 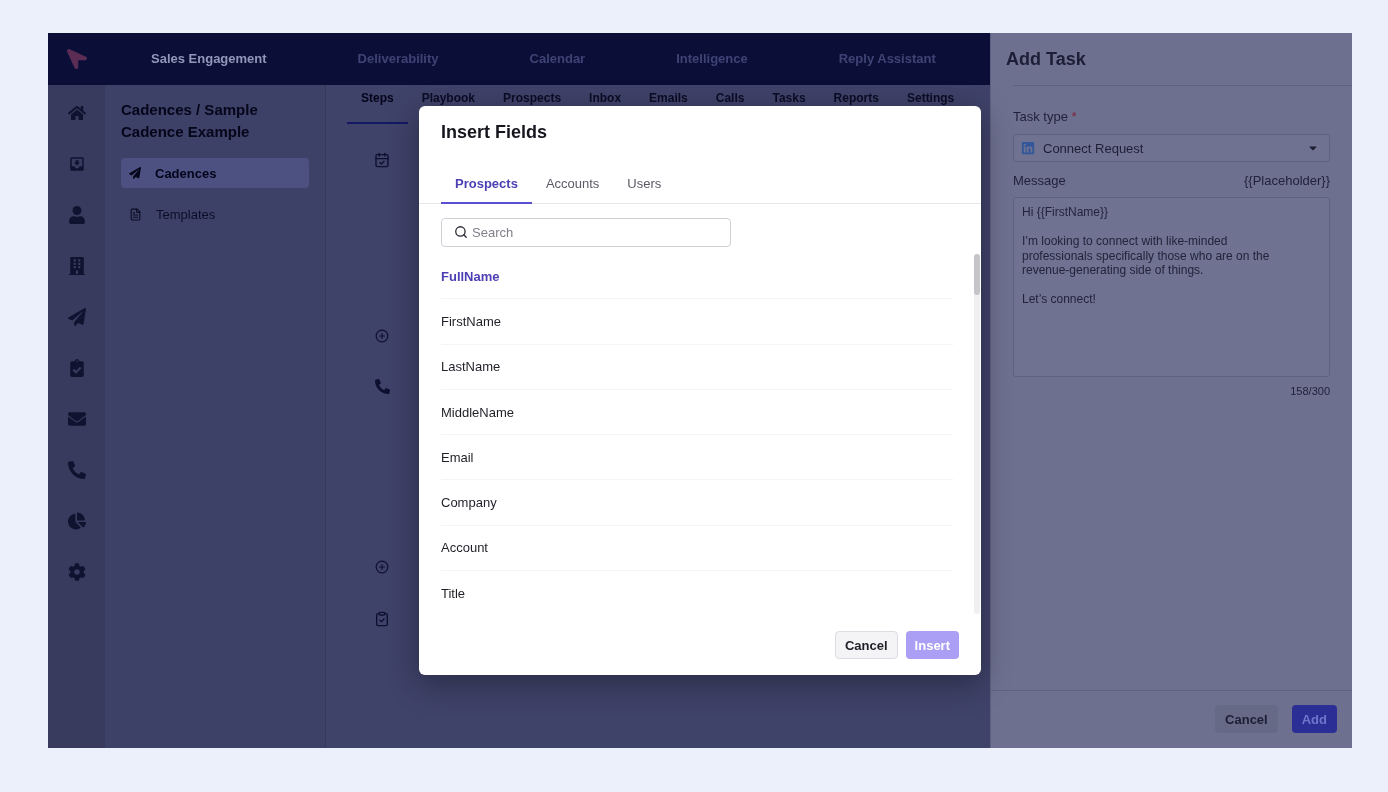 What do you see at coordinates (668, 95) in the screenshot?
I see `cadence-tab: Emails` at bounding box center [668, 95].